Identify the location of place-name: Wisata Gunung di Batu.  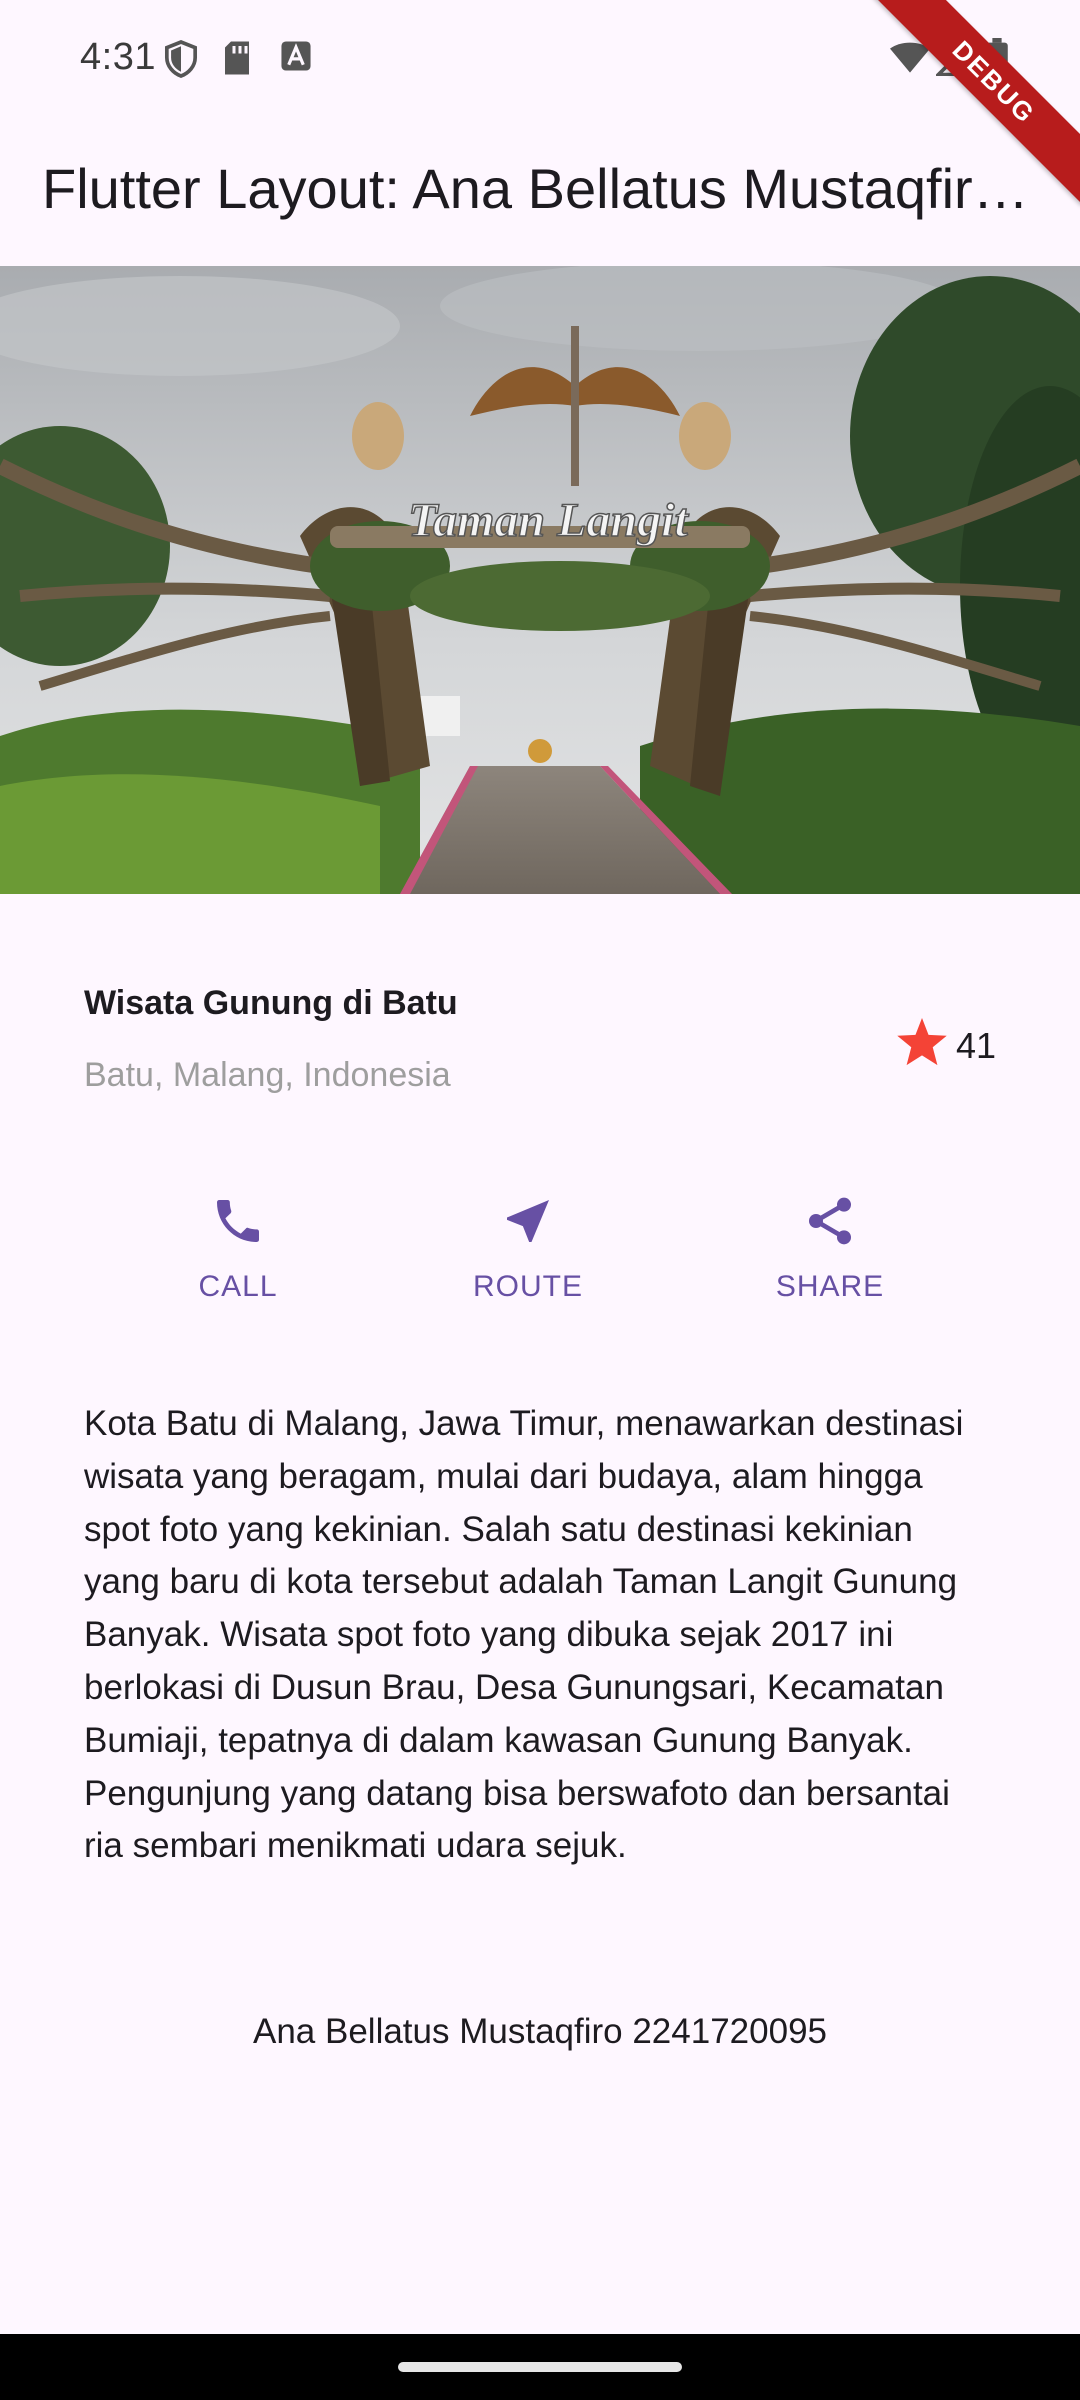
(271, 1003).